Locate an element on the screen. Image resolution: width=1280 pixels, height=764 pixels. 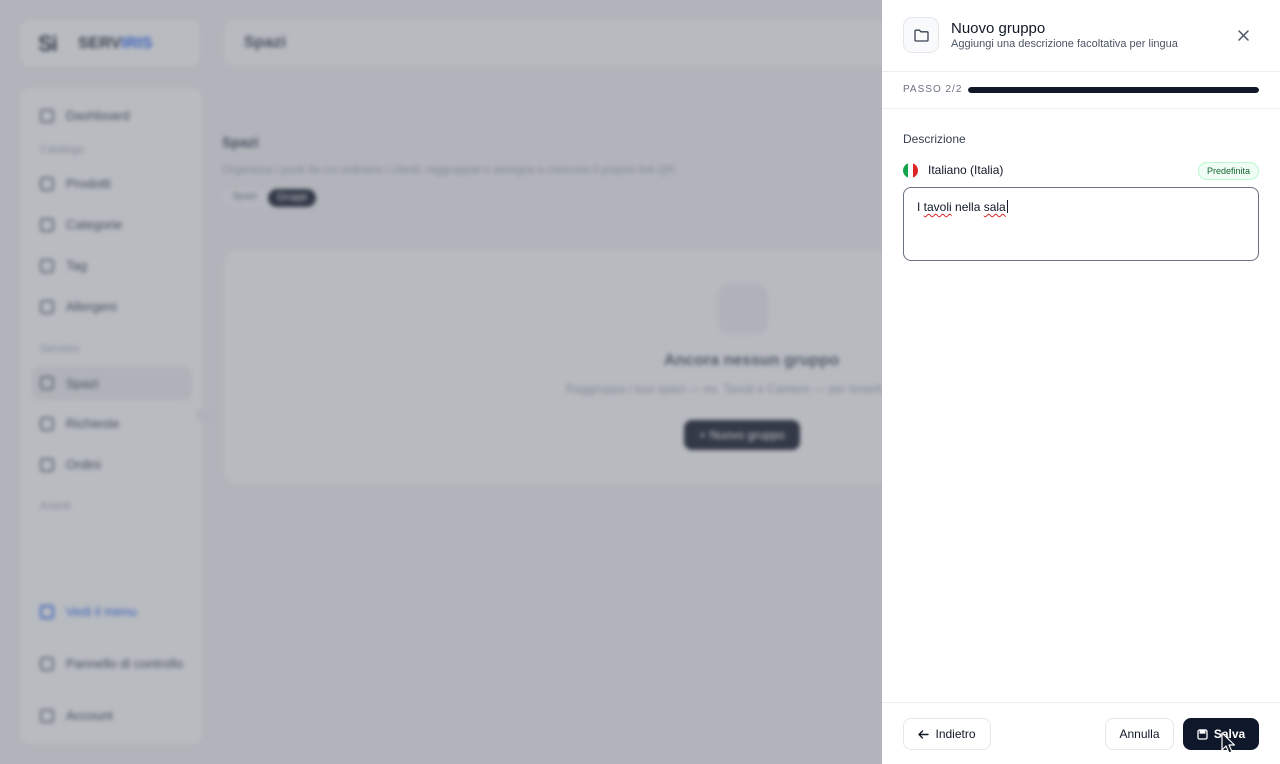
save-icon is located at coordinates (1202, 734).